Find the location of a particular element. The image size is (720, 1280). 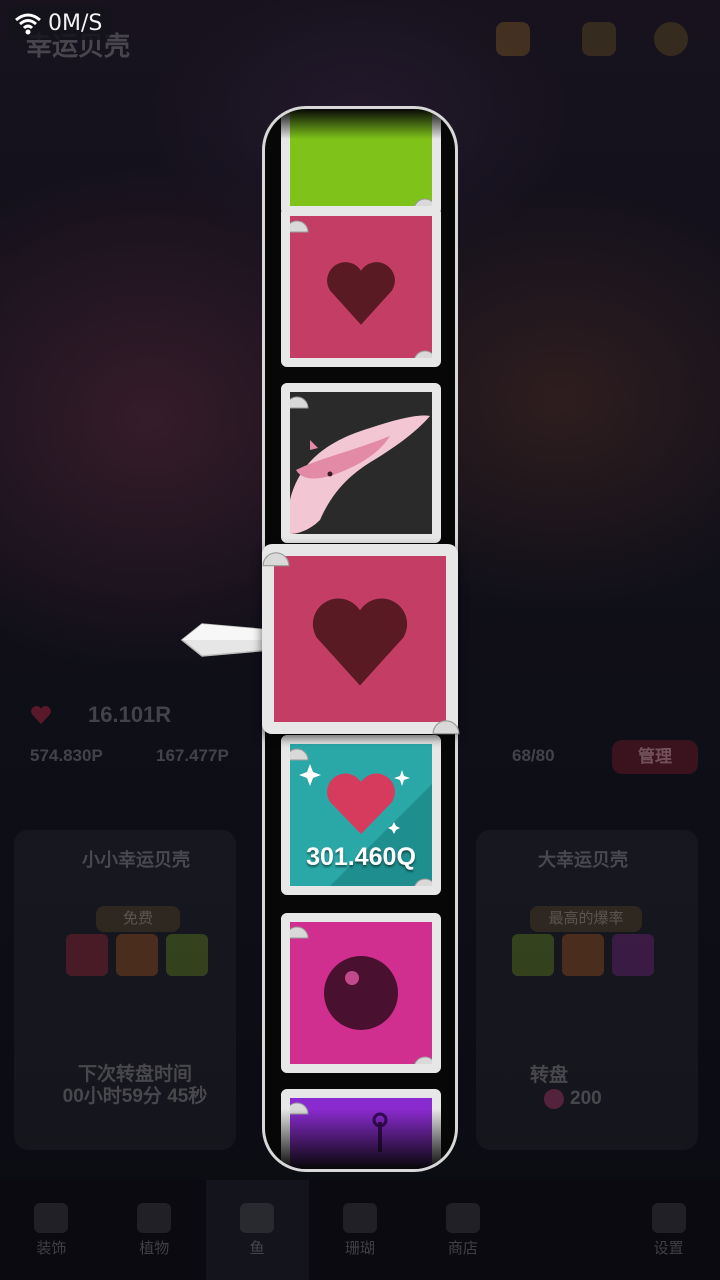

manage-button: 管理 is located at coordinates (655, 757).